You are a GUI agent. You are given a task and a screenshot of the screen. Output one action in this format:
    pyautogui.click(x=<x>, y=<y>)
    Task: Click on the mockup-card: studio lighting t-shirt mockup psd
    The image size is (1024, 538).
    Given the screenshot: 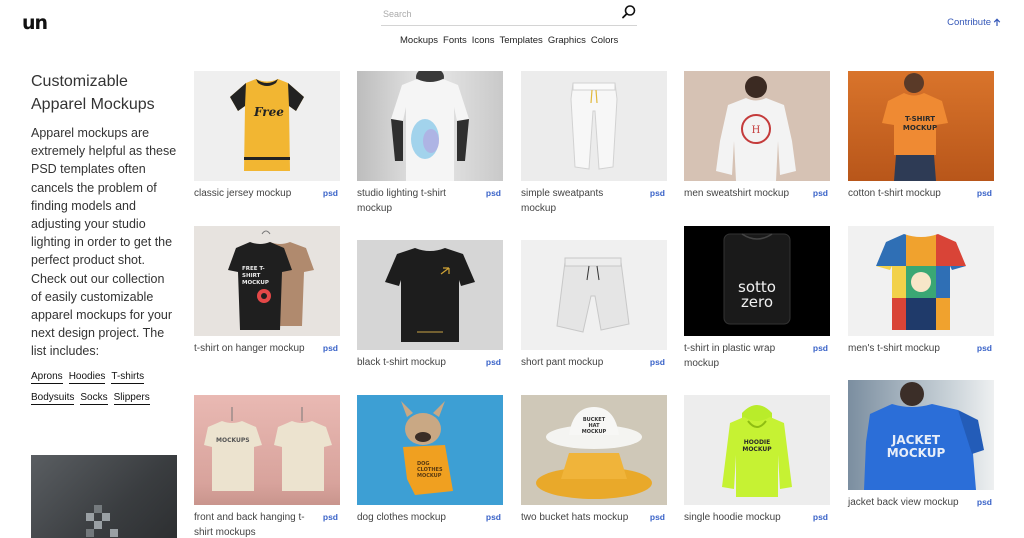 What is the action you would take?
    pyautogui.click(x=430, y=143)
    